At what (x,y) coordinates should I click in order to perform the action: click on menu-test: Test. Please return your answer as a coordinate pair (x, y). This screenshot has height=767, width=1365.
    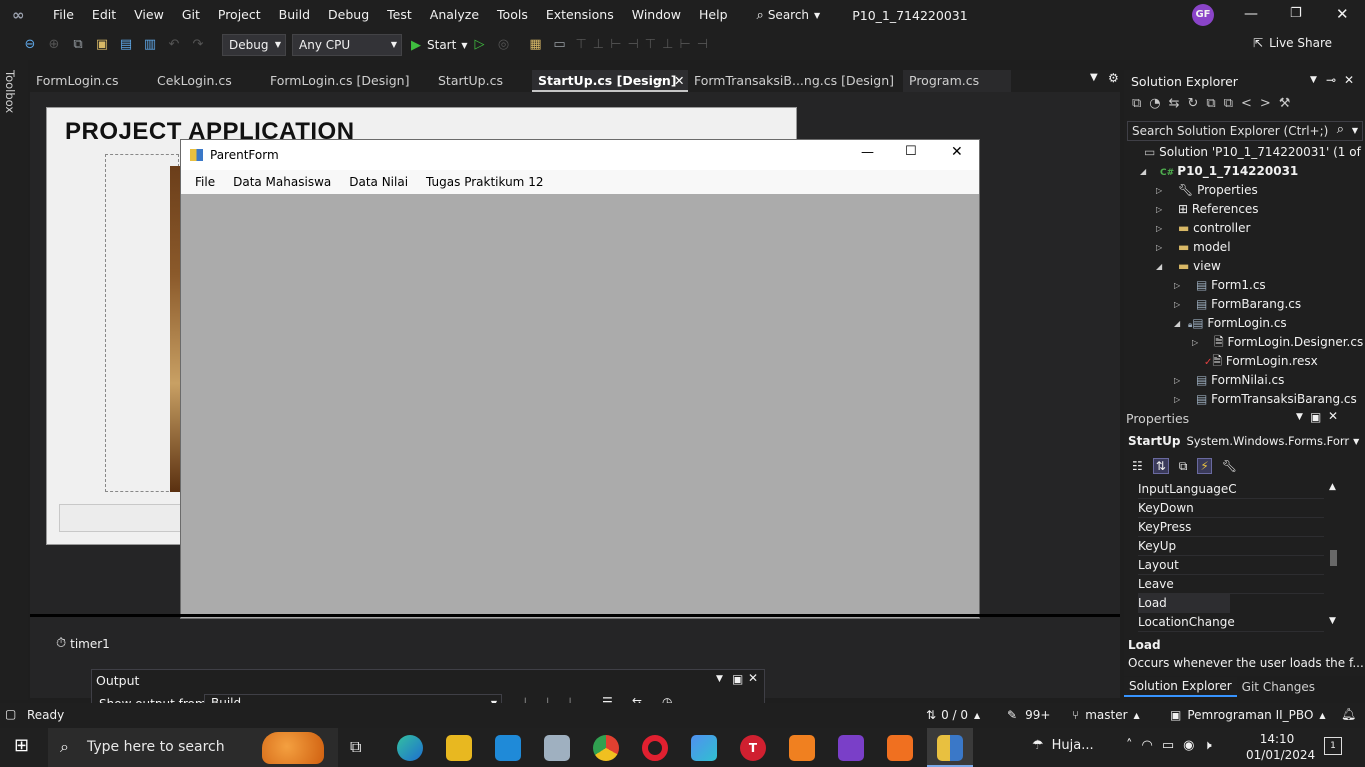
    Looking at the image, I should click on (399, 15).